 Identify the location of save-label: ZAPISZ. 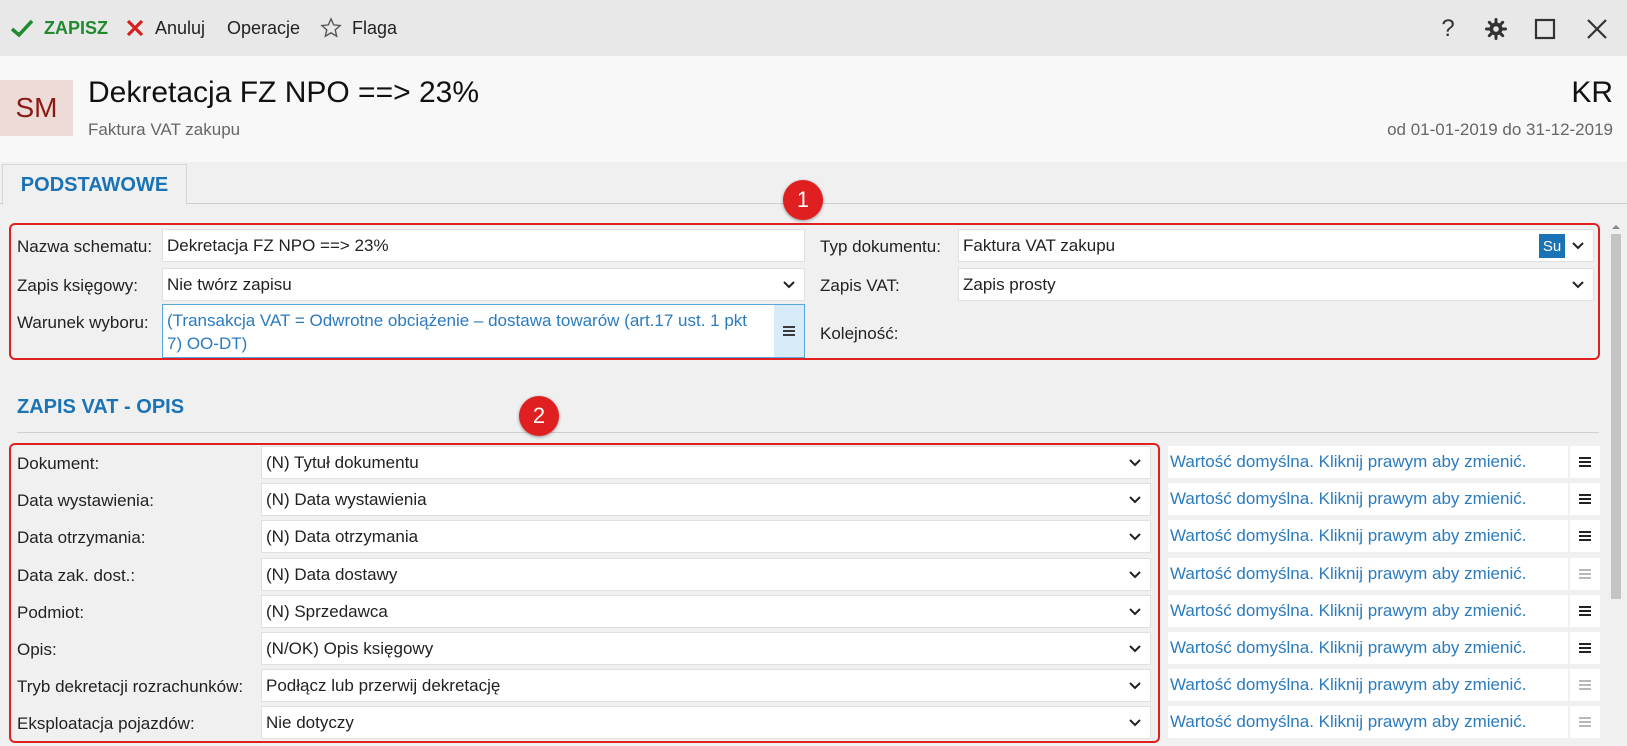
(76, 27).